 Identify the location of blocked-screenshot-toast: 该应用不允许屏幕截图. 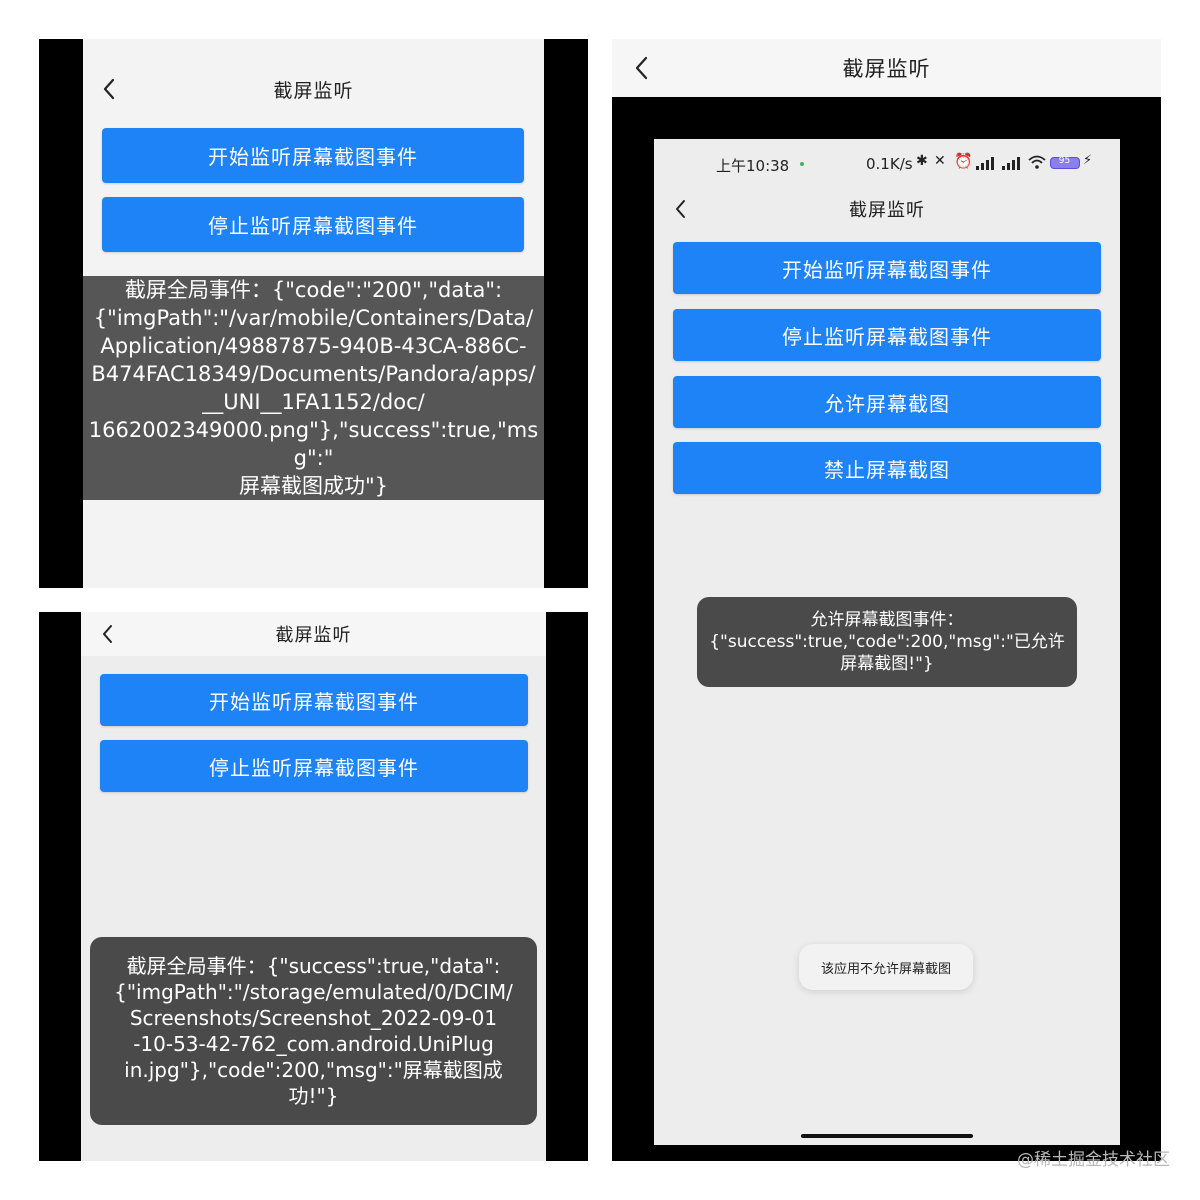
(886, 967).